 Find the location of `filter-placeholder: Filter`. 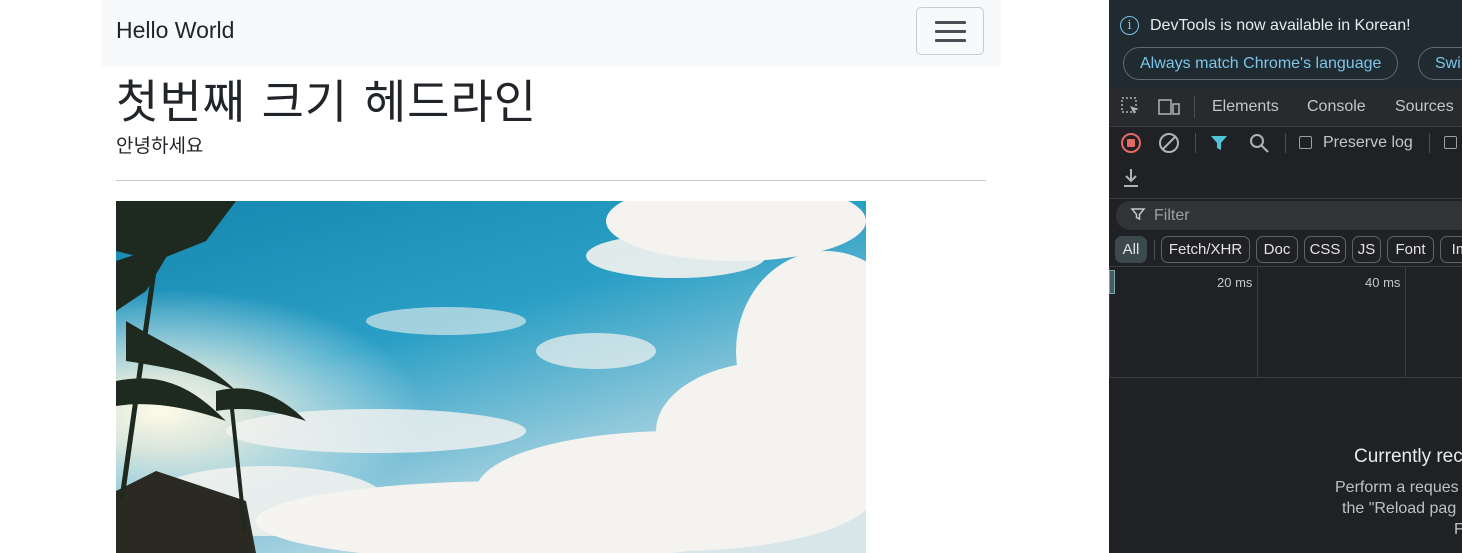

filter-placeholder: Filter is located at coordinates (1172, 215).